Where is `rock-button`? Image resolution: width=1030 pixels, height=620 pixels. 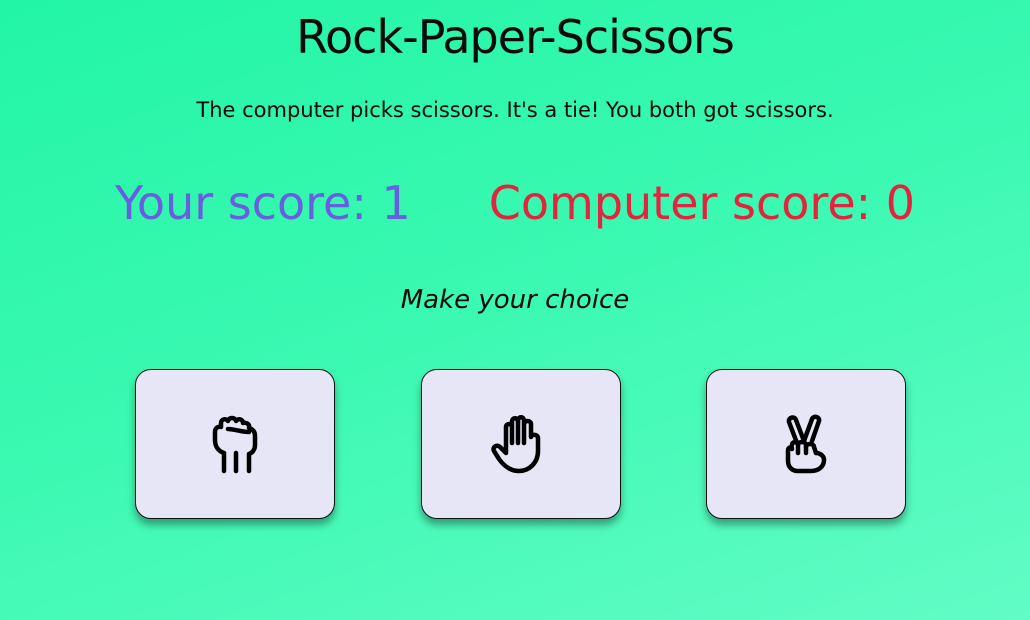
rock-button is located at coordinates (235, 444).